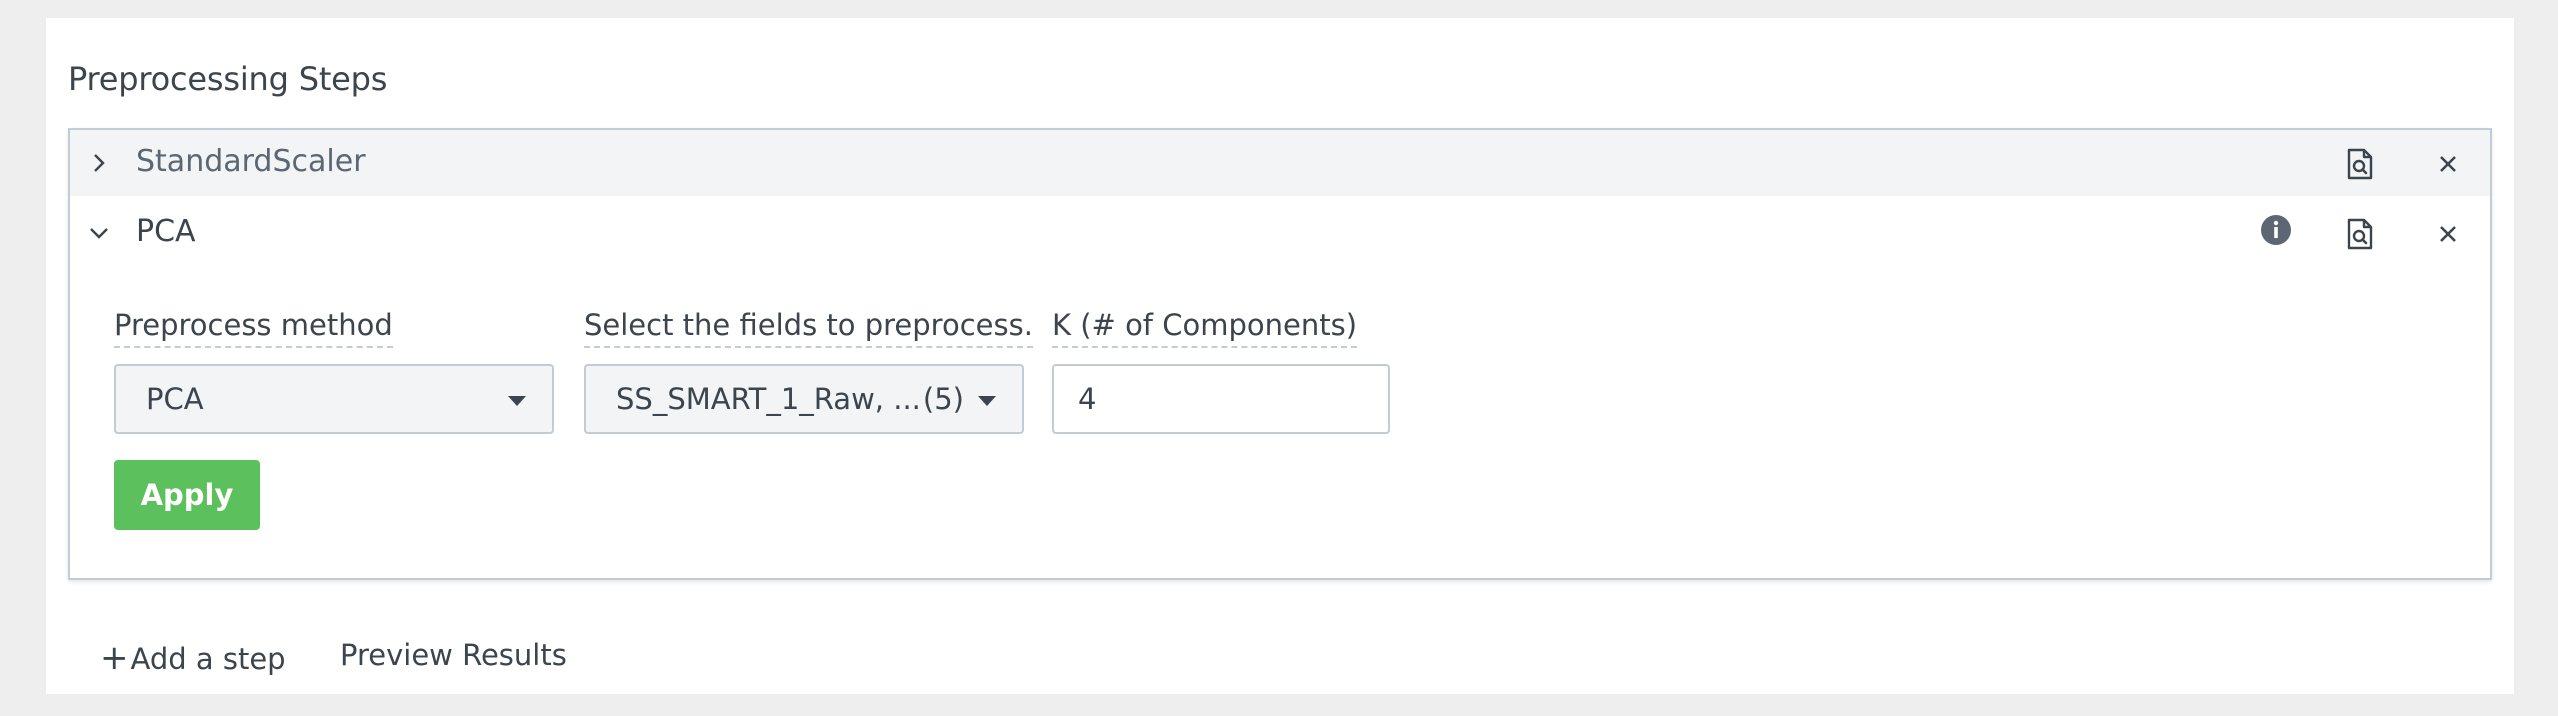 This screenshot has height=716, width=2558. Describe the element at coordinates (1221, 399) in the screenshot. I see `k-components-input` at that location.